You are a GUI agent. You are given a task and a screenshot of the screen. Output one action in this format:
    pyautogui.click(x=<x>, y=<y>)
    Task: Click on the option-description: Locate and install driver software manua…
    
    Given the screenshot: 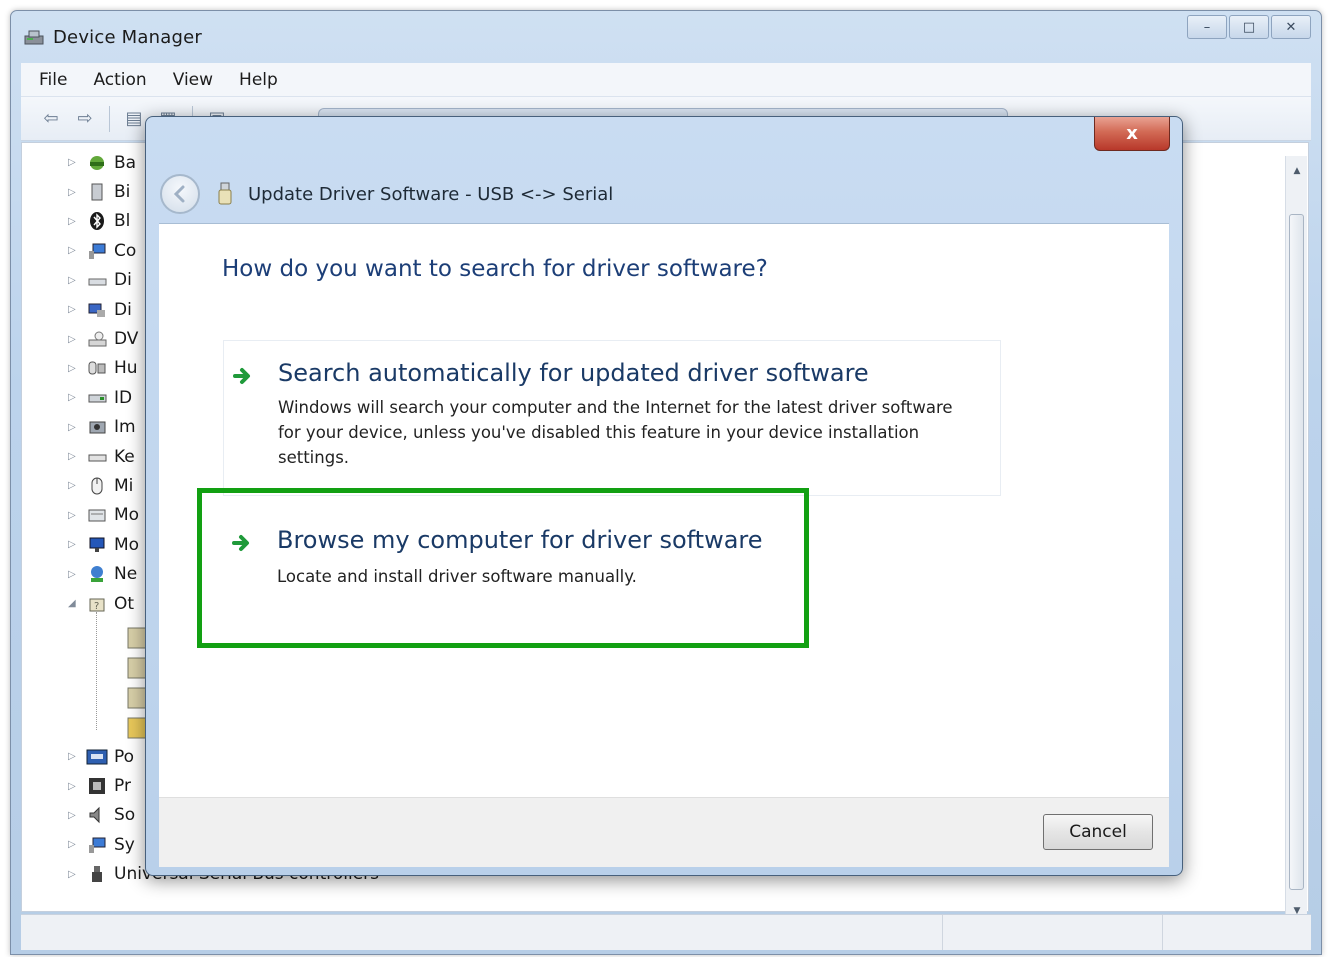 What is the action you would take?
    pyautogui.click(x=457, y=576)
    